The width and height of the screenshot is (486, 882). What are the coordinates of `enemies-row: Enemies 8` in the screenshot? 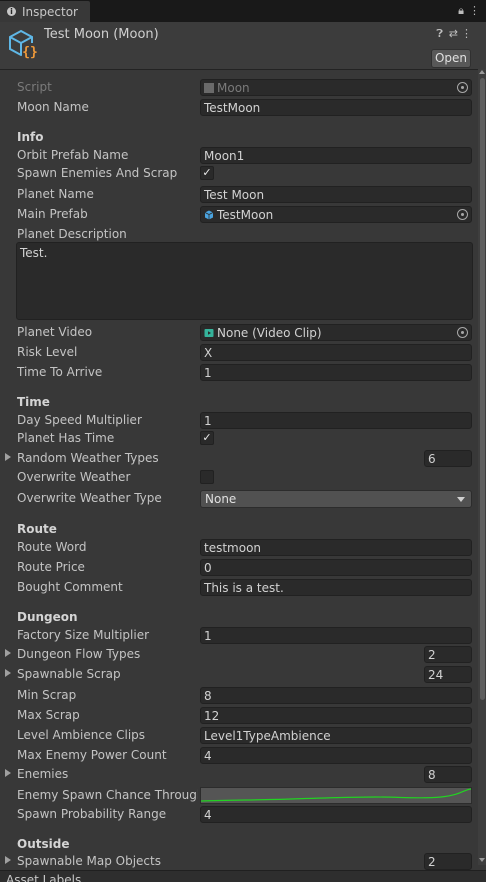 It's located at (239, 775).